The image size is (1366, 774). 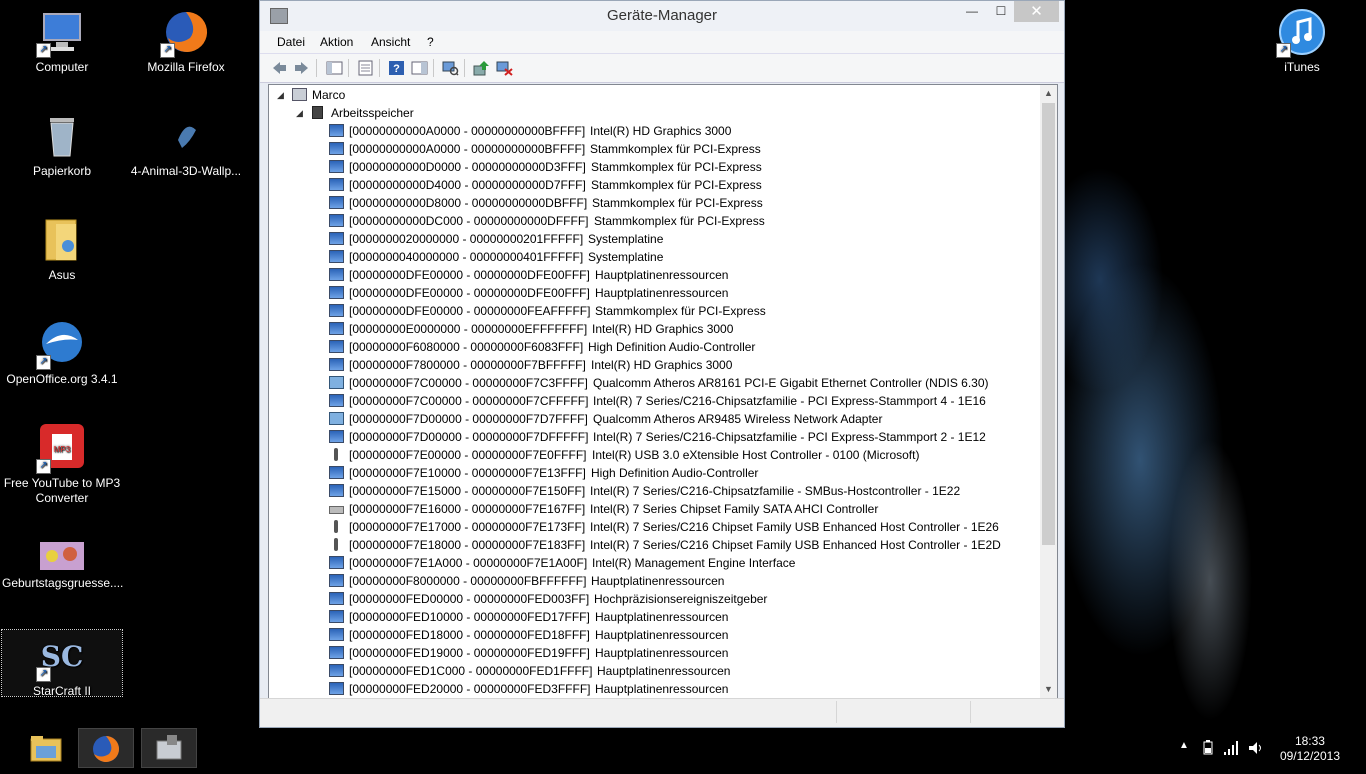 What do you see at coordinates (62, 465) in the screenshot?
I see `desktop-icon-mp3-converter: MP3 ↗ Free YouTube to MP3 Converter` at bounding box center [62, 465].